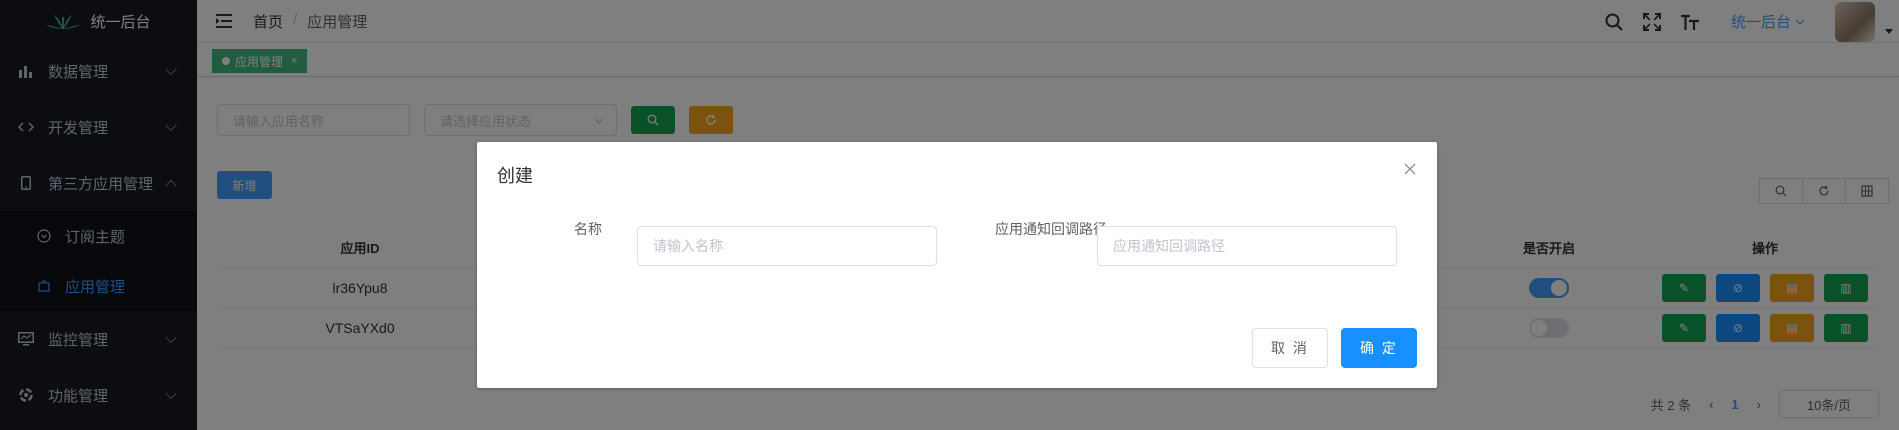 The height and width of the screenshot is (430, 1899). I want to click on confirm-button: 确 定, so click(1379, 348).